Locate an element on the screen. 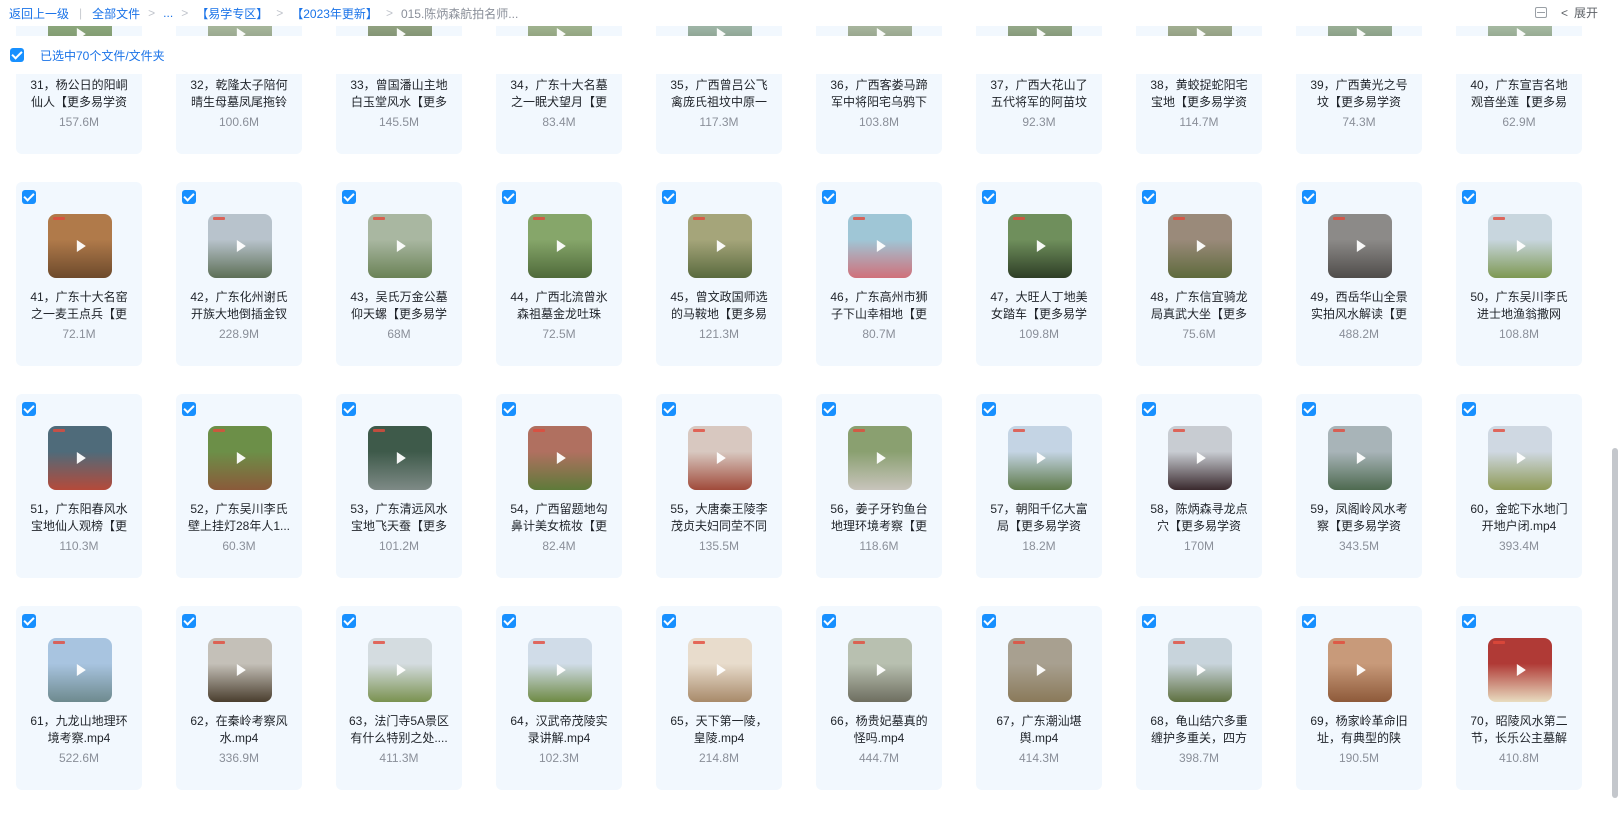 This screenshot has height=814, width=1620. expand-button: < 展开 is located at coordinates (1579, 12).